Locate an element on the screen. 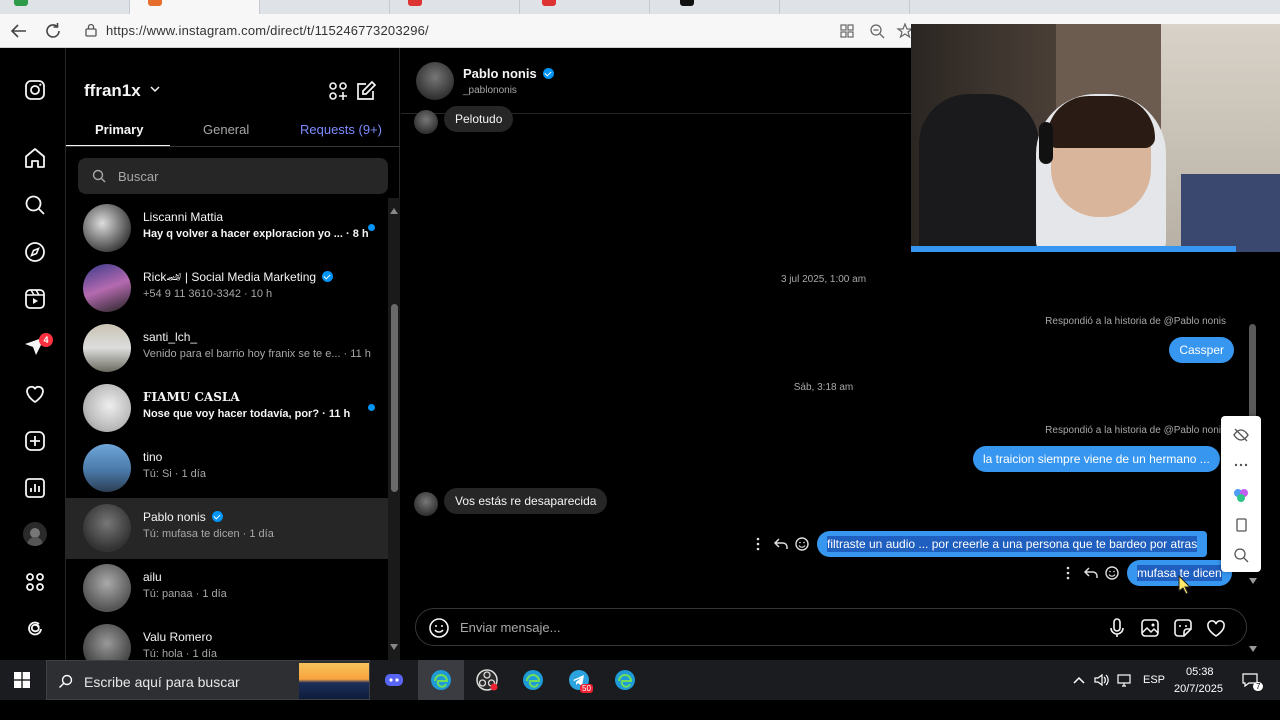 This screenshot has width=1280, height=720. conversation-item-selected: Pablo nonis Tú: mufasa te dicen · 1 día is located at coordinates (227, 528).